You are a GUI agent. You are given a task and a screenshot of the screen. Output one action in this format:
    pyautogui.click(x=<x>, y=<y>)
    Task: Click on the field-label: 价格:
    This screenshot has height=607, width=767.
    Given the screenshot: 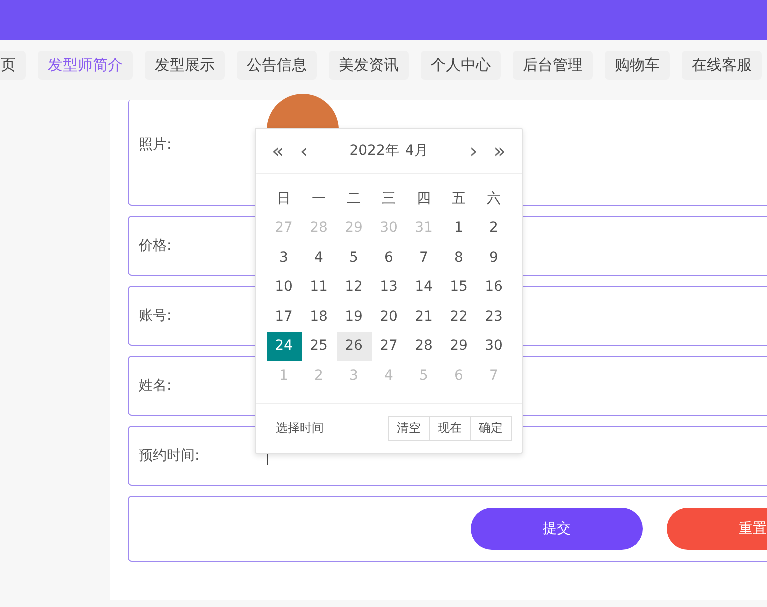 What is the action you would take?
    pyautogui.click(x=156, y=246)
    